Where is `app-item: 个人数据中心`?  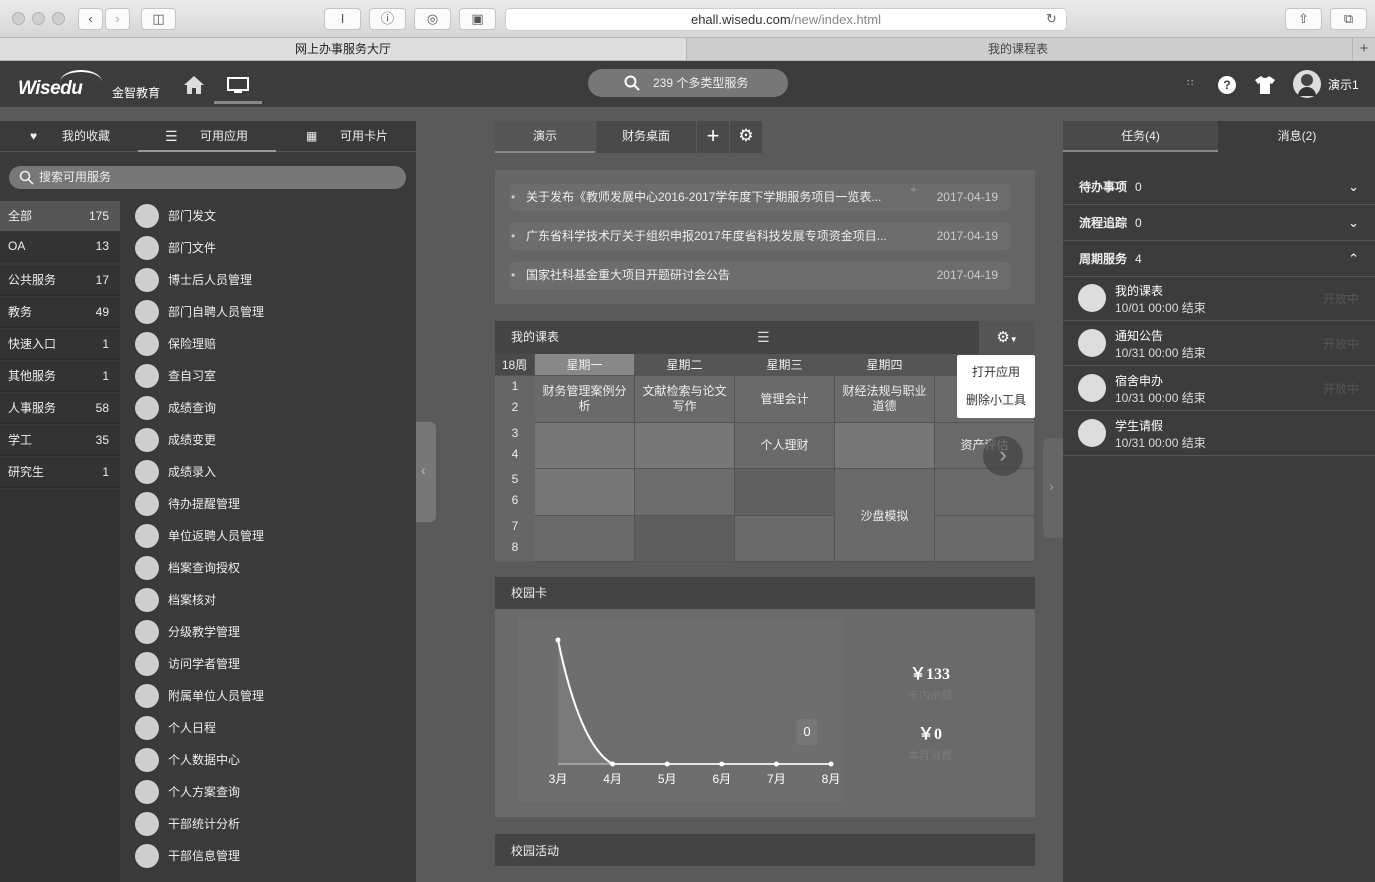 app-item: 个人数据中心 is located at coordinates (265, 760).